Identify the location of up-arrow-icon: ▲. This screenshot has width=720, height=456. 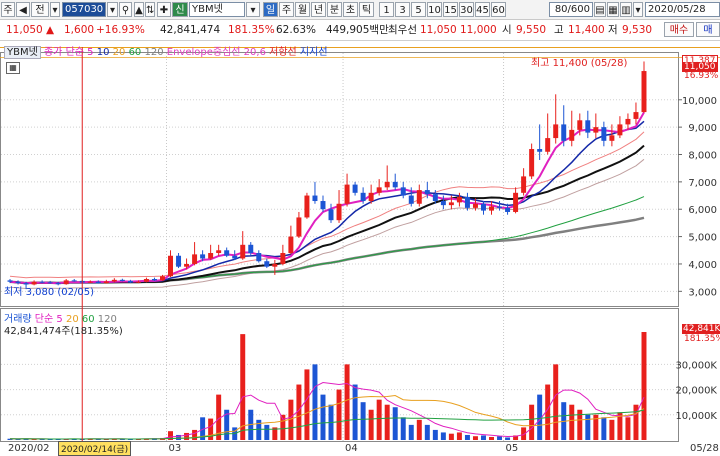
(139, 9).